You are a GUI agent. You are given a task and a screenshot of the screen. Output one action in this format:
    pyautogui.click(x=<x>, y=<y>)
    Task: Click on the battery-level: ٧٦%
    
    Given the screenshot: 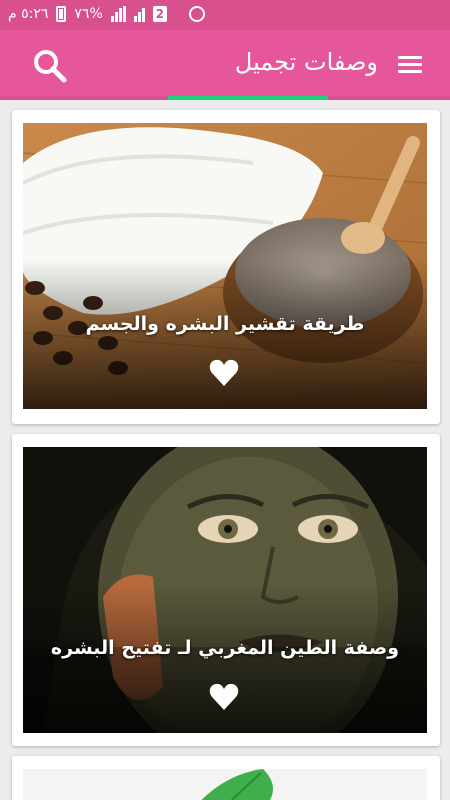 What is the action you would take?
    pyautogui.click(x=88, y=14)
    